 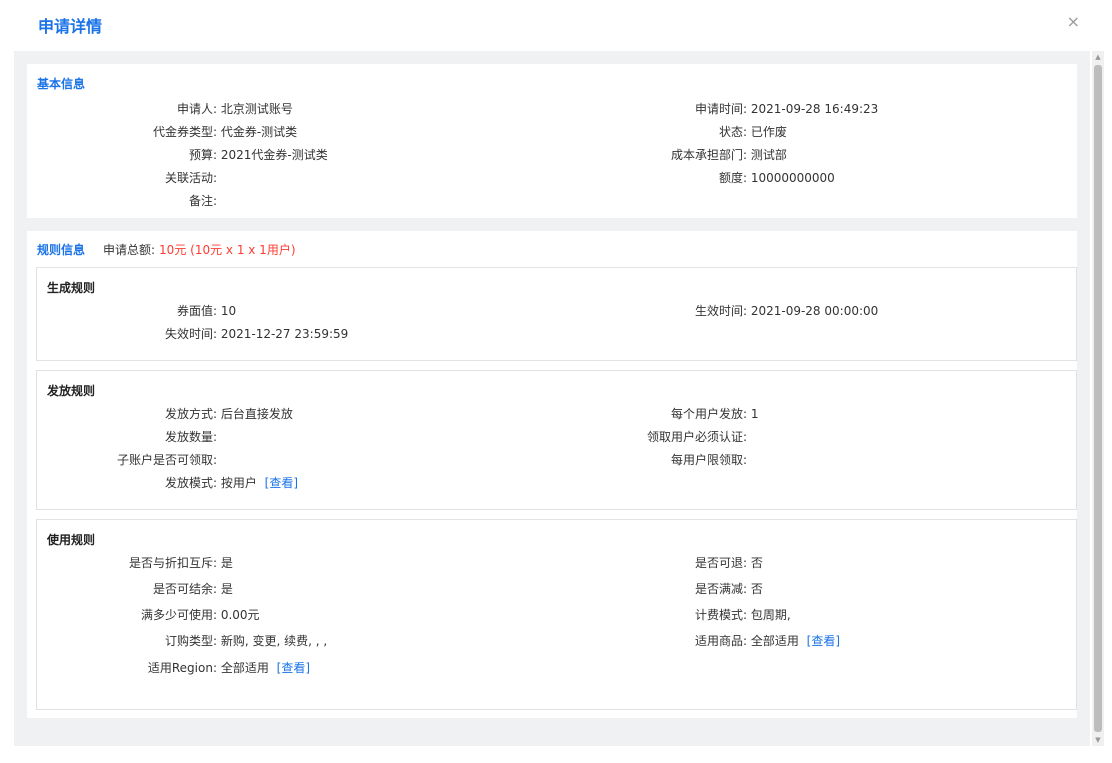 I want to click on apply-time-row: 申请时间: 2021-09-28 16:49:23, so click(x=452, y=109).